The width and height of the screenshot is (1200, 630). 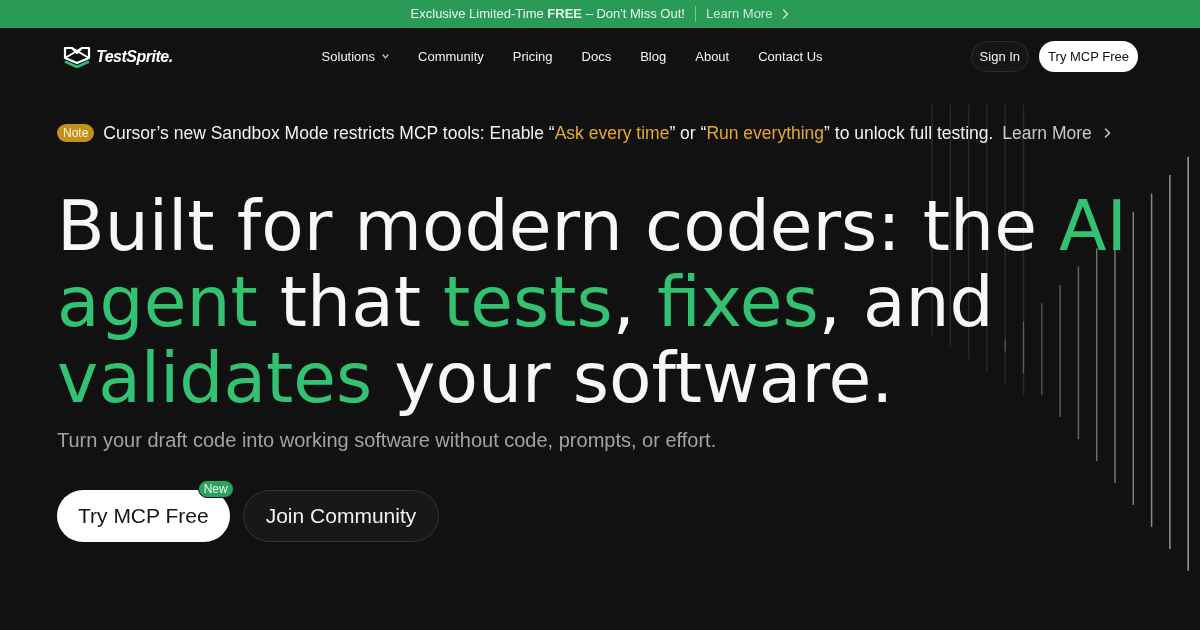 I want to click on note-badge: Note, so click(x=76, y=133).